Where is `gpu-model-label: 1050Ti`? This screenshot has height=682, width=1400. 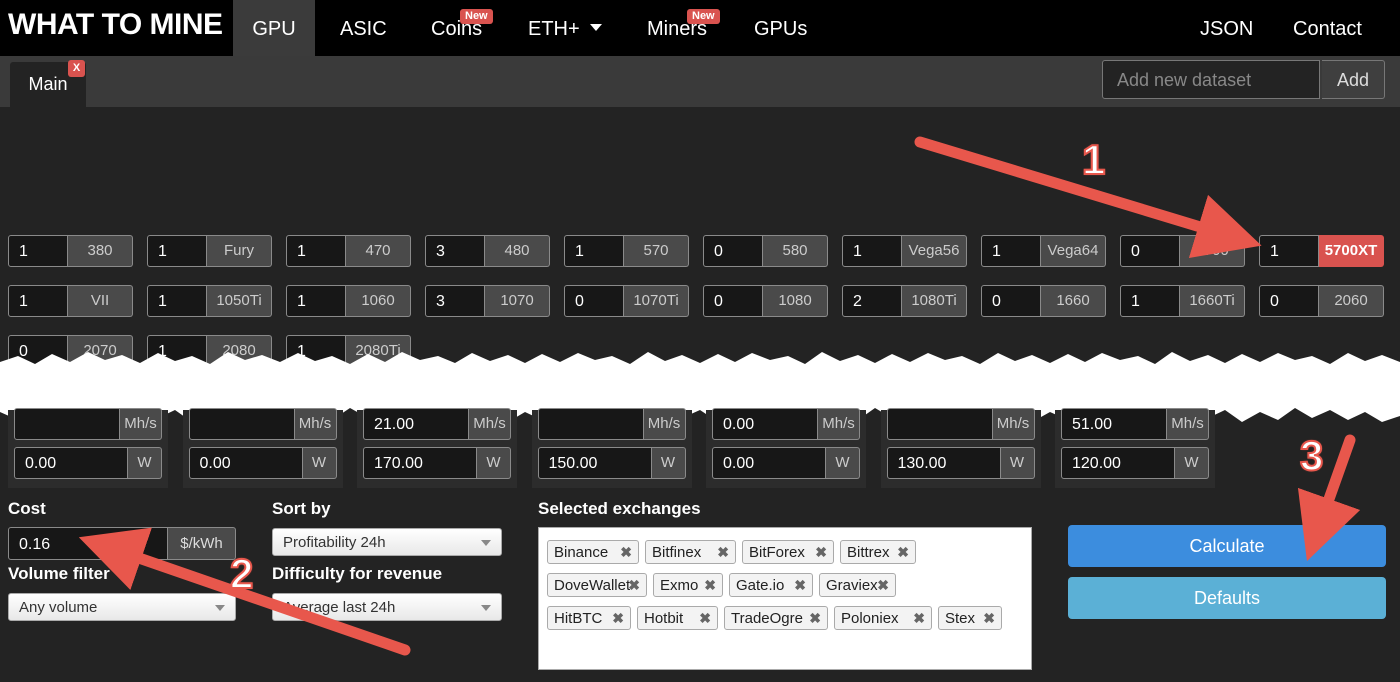 gpu-model-label: 1050Ti is located at coordinates (239, 301).